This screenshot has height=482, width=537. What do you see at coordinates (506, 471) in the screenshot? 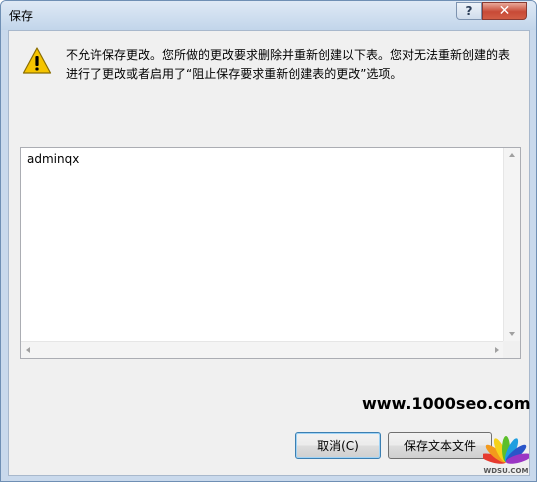
I see `logo-text: WDSU.COM` at bounding box center [506, 471].